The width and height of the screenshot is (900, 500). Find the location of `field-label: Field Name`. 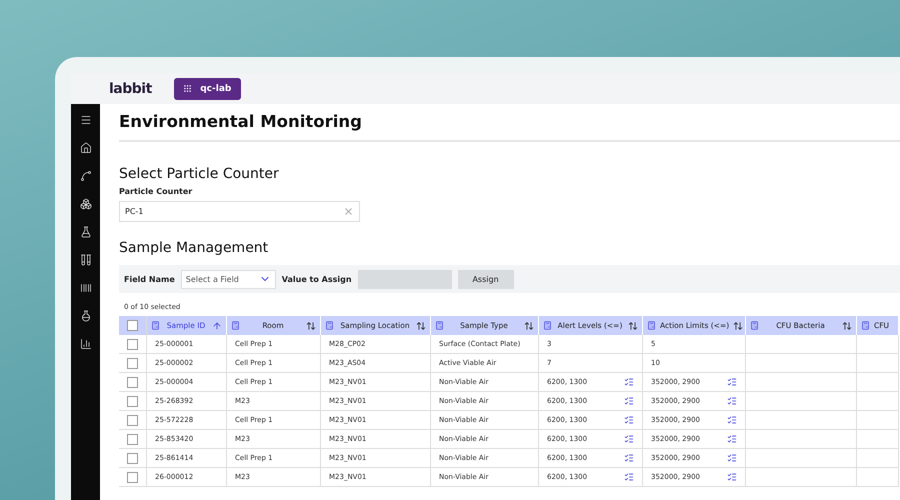

field-label: Field Name is located at coordinates (149, 279).